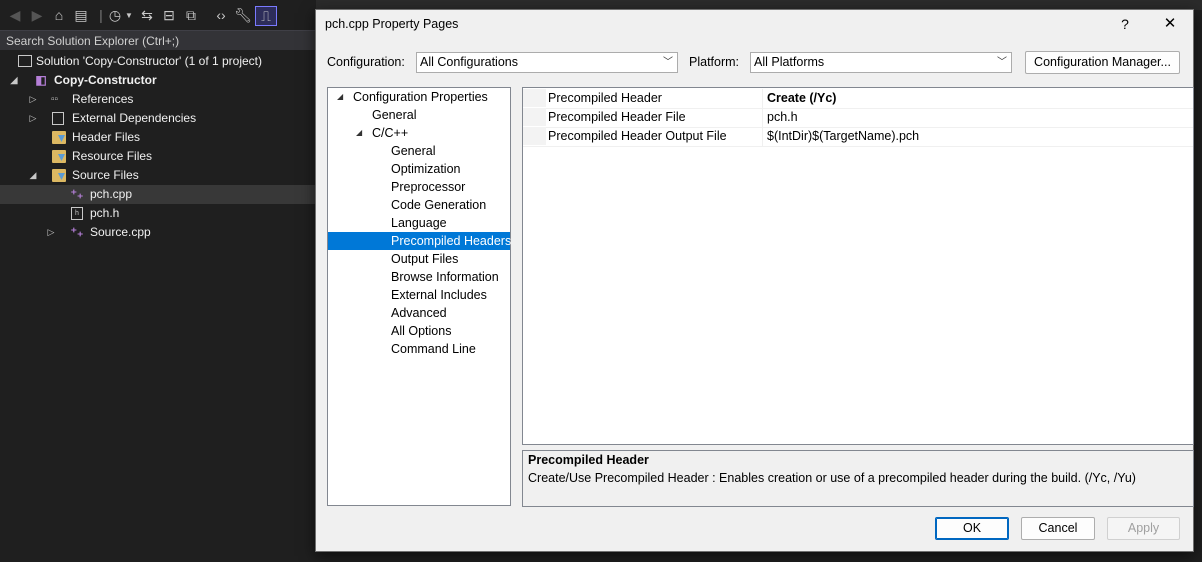 The height and width of the screenshot is (562, 1202). I want to click on tree-item-label: References, so click(103, 99).